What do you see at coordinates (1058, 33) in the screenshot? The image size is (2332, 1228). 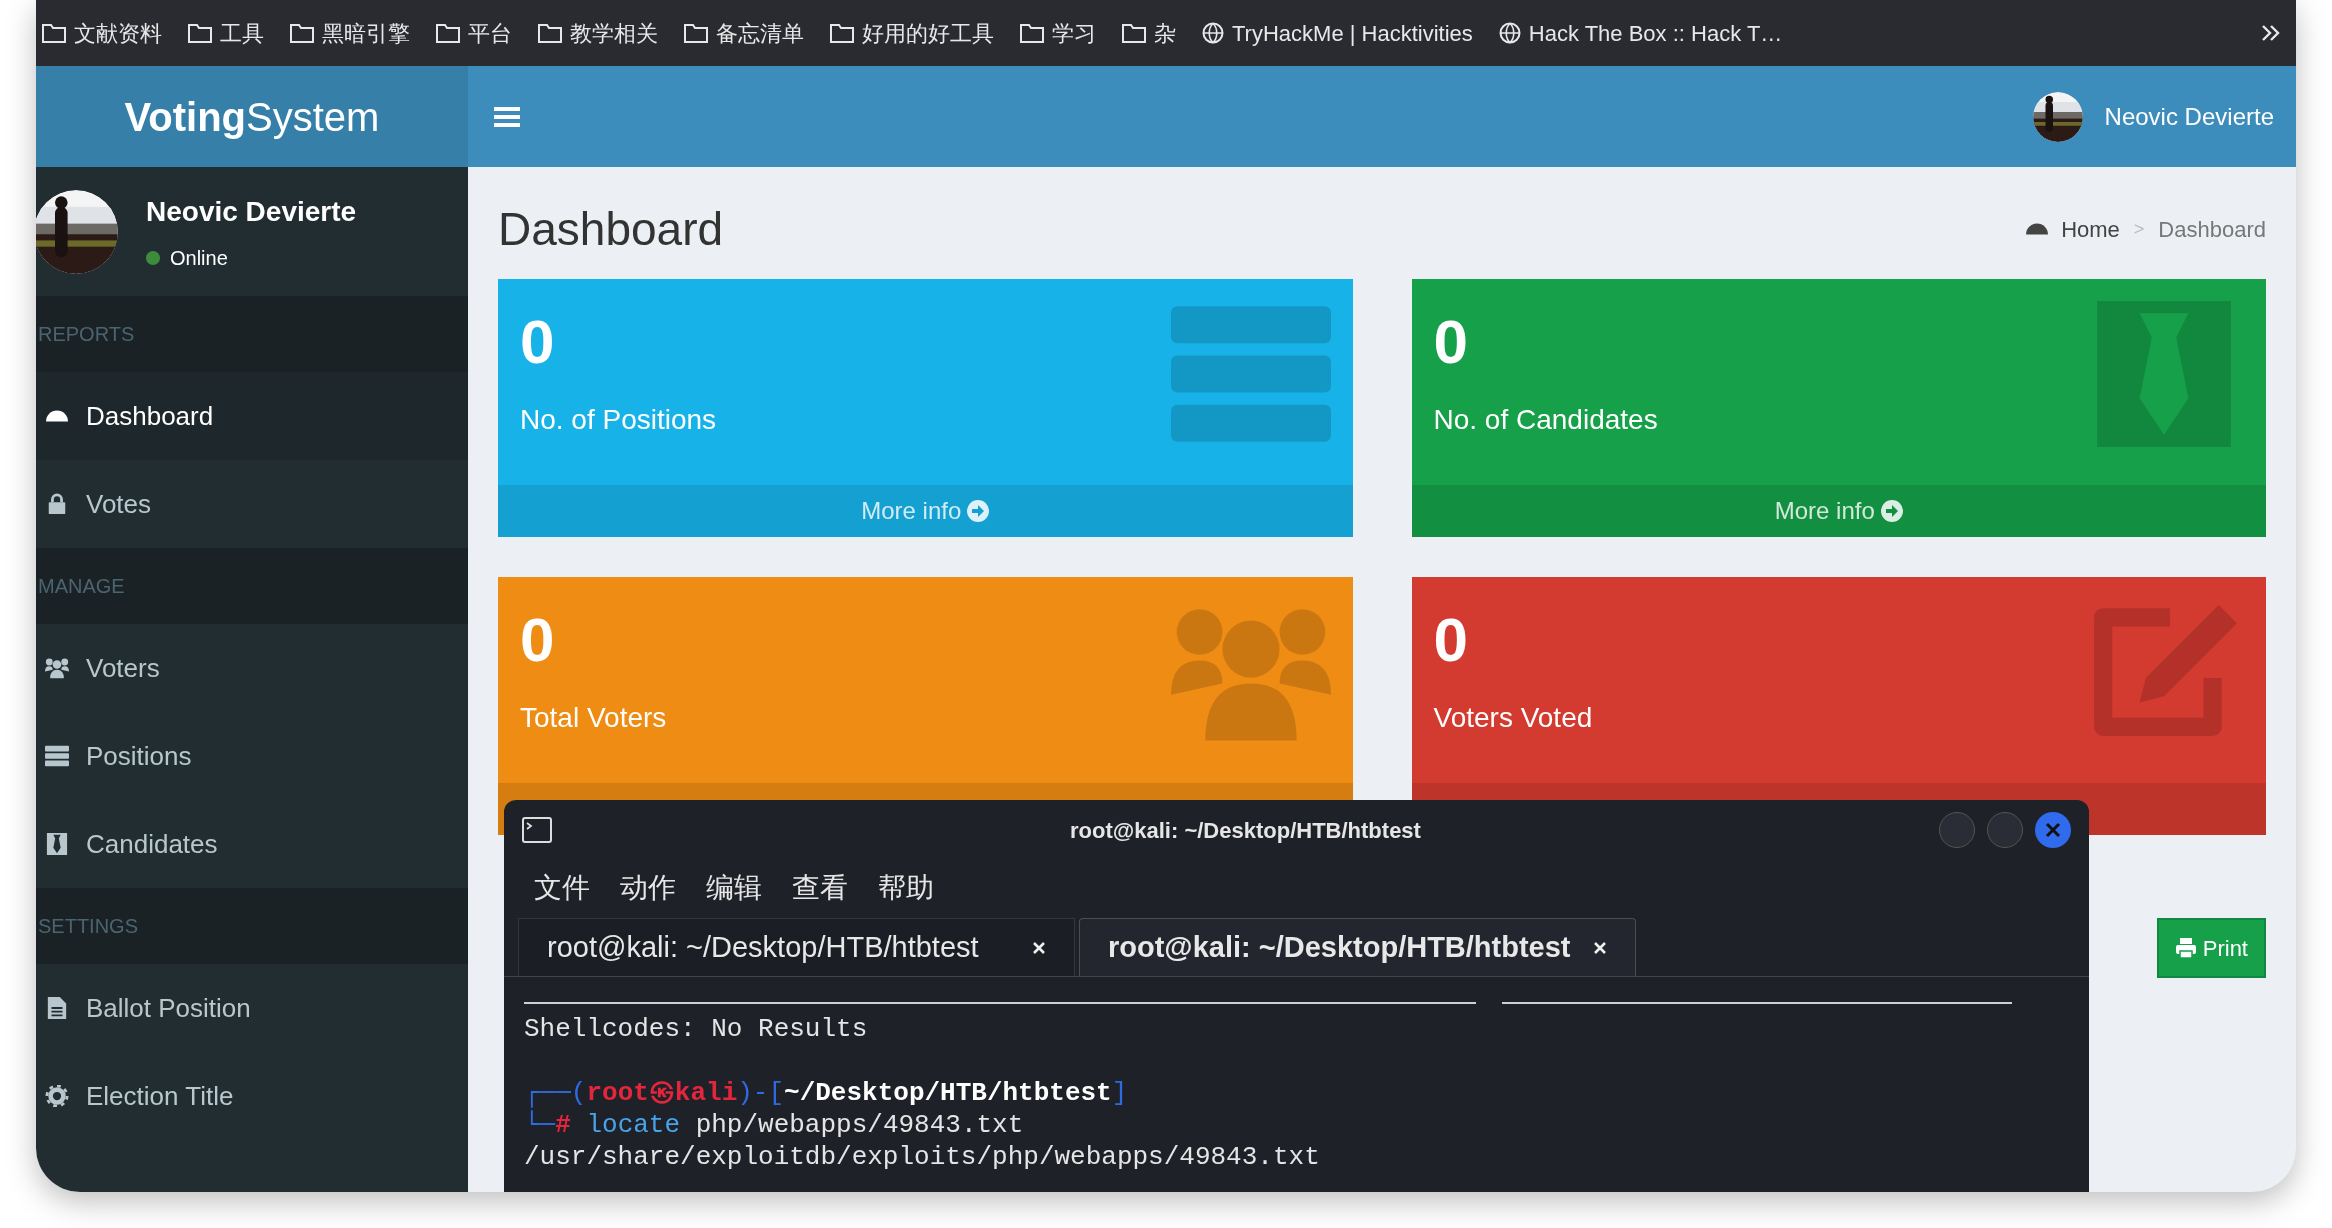 I see `bookmark-link: 学习` at bounding box center [1058, 33].